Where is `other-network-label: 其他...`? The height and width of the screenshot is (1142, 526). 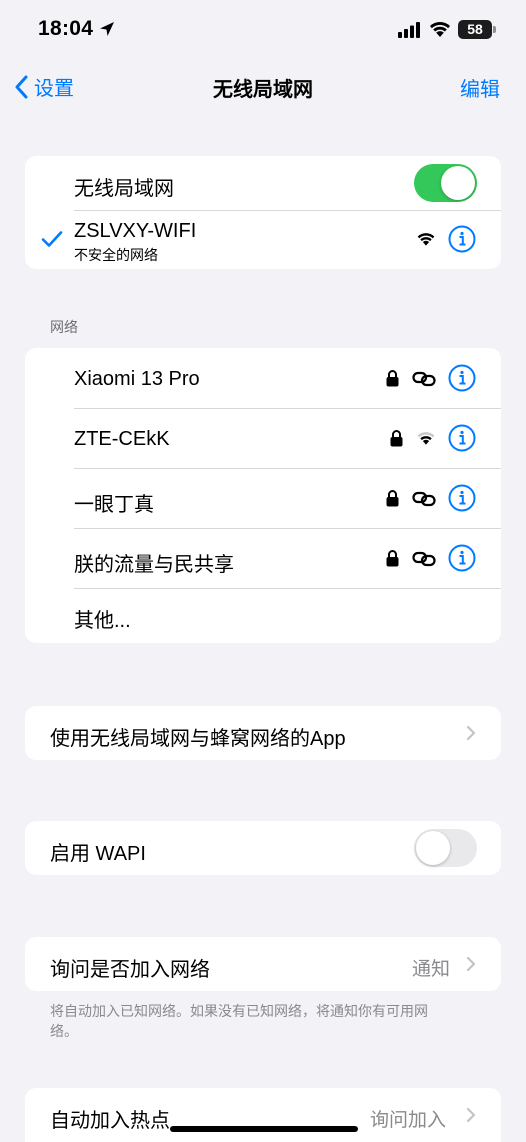 other-network-label: 其他... is located at coordinates (102, 621).